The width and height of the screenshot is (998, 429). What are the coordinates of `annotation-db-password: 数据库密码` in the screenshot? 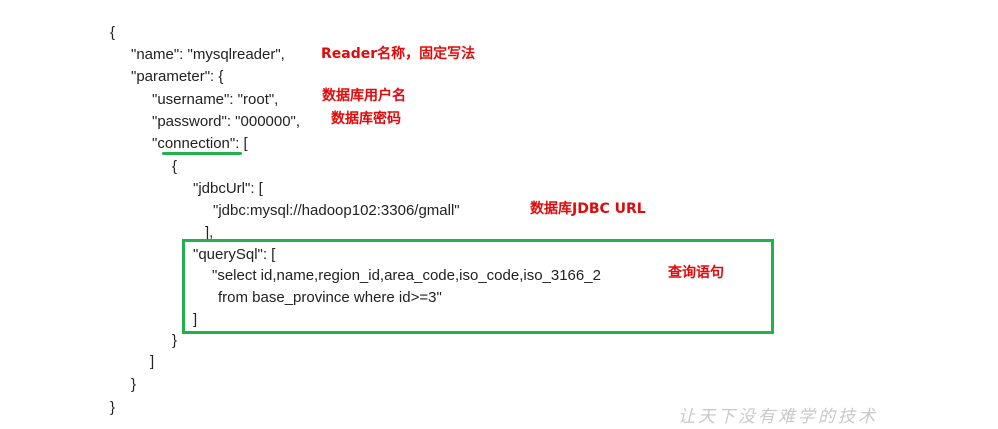 It's located at (366, 119).